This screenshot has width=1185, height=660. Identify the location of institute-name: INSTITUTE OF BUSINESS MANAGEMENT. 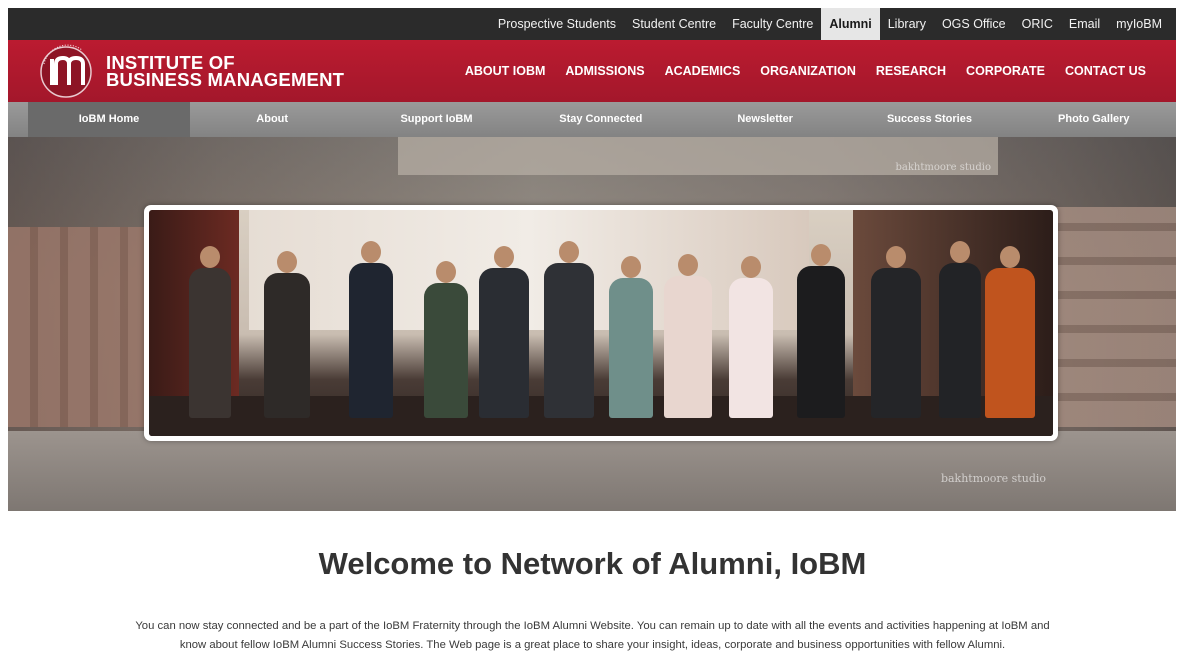
(225, 71).